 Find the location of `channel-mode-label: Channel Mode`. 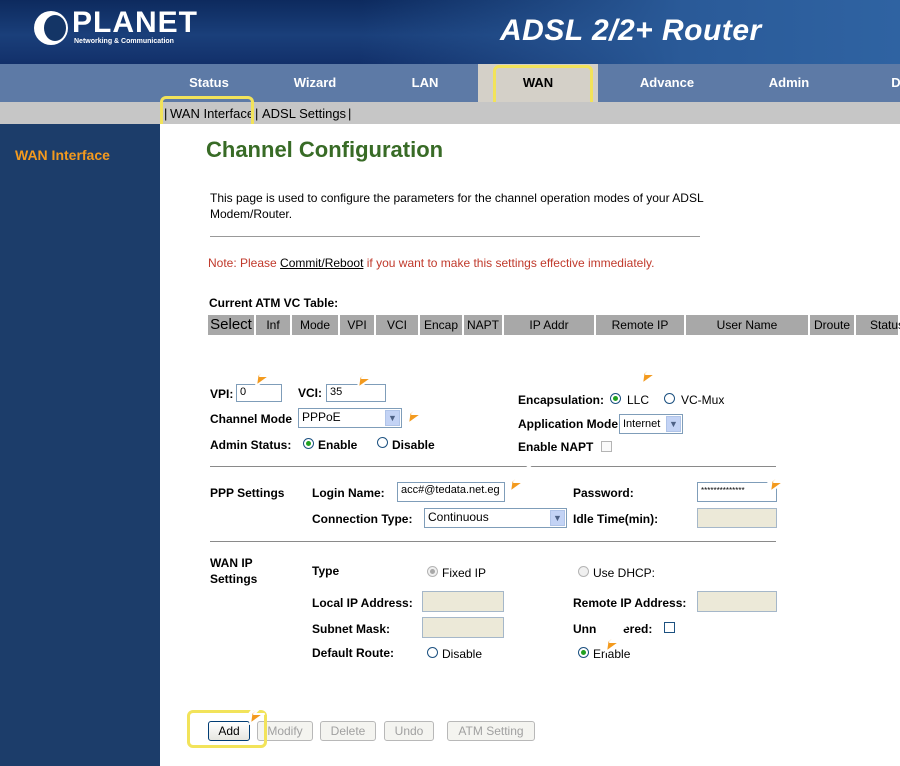

channel-mode-label: Channel Mode is located at coordinates (251, 419).